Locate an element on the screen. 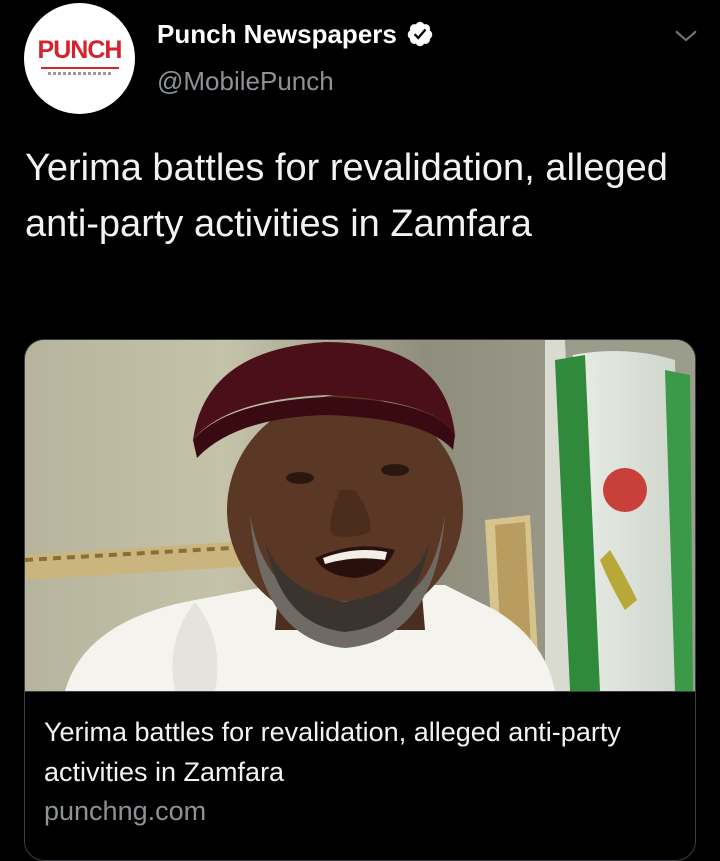 The height and width of the screenshot is (861, 720). chevron-down-icon is located at coordinates (686, 36).